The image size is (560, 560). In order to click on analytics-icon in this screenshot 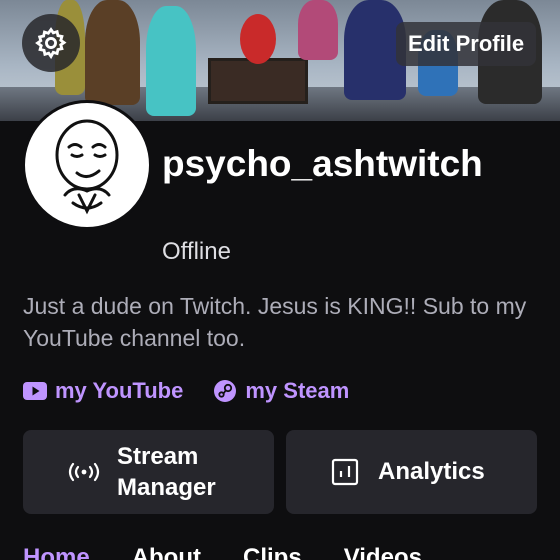, I will do `click(345, 472)`.